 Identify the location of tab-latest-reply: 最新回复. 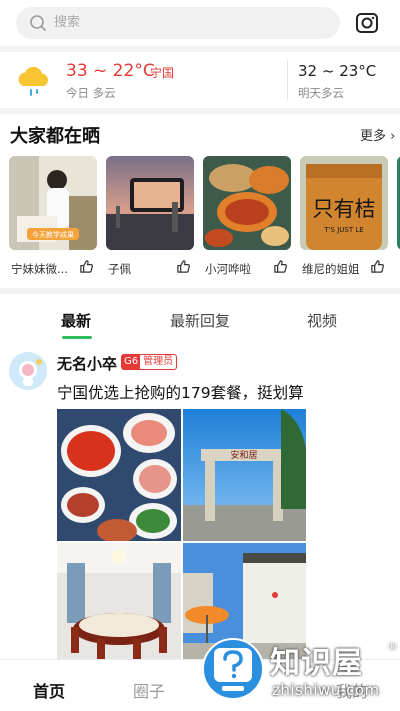
(200, 320).